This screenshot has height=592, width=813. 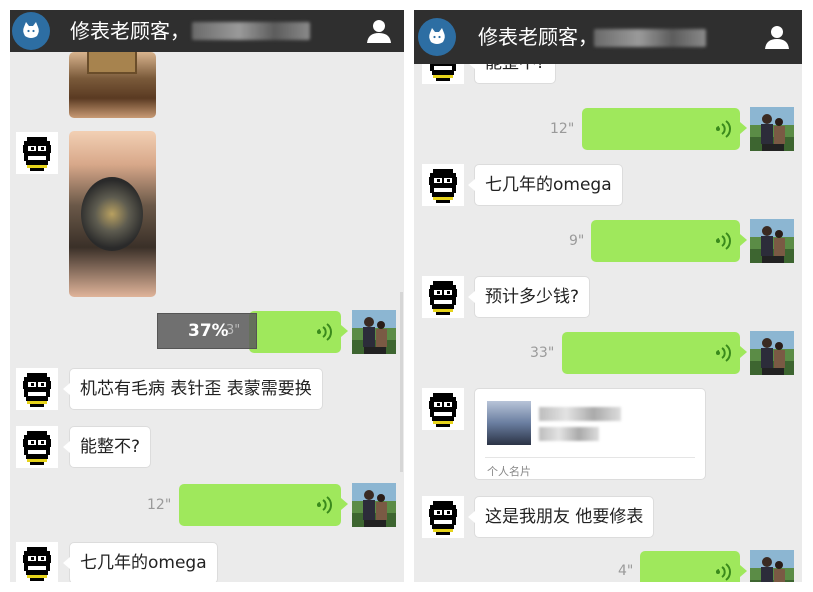 What do you see at coordinates (626, 571) in the screenshot?
I see `voice-duration: 4"` at bounding box center [626, 571].